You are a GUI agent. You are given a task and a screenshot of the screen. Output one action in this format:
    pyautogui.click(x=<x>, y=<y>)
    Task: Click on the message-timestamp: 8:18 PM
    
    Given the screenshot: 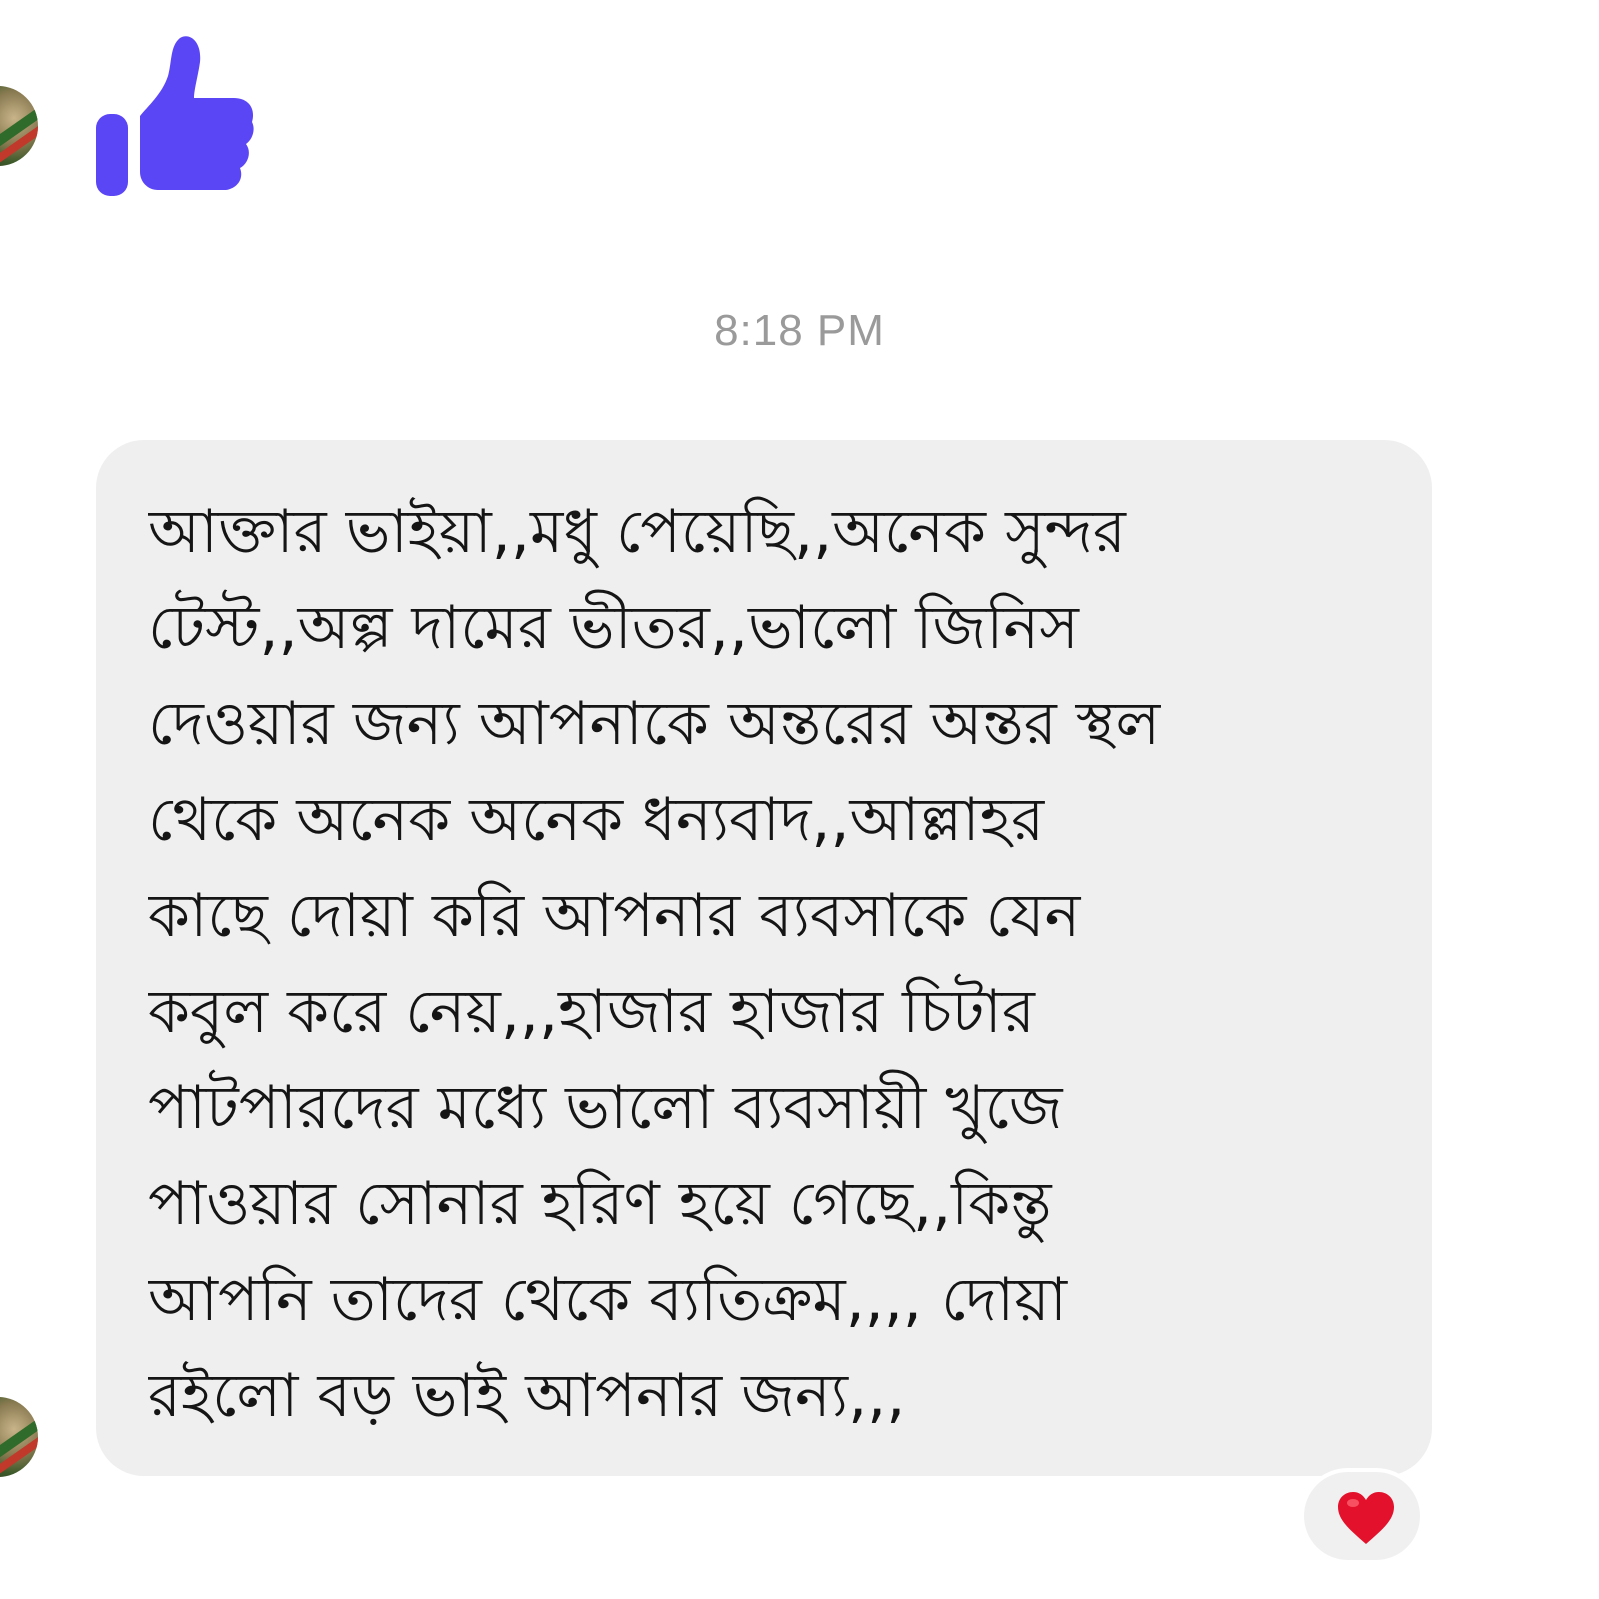 What is the action you would take?
    pyautogui.click(x=799, y=330)
    